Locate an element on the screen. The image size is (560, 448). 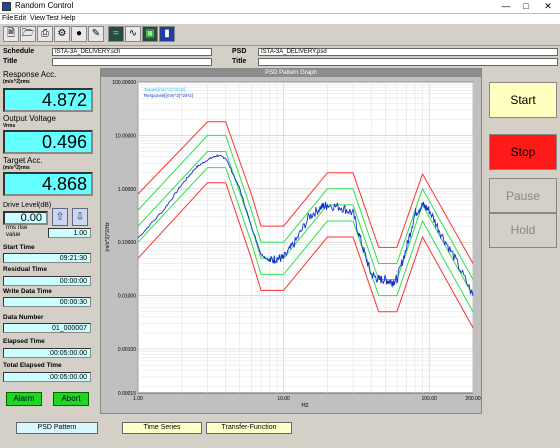
hold-button: Hold is located at coordinates (523, 230).